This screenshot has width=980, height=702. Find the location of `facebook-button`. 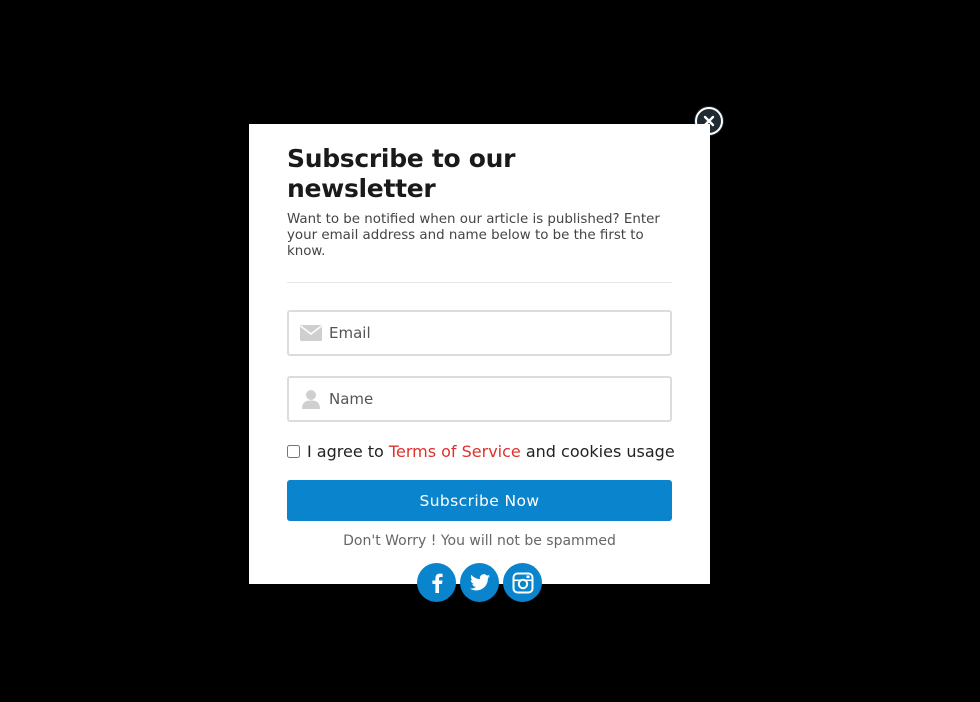

facebook-button is located at coordinates (436, 582).